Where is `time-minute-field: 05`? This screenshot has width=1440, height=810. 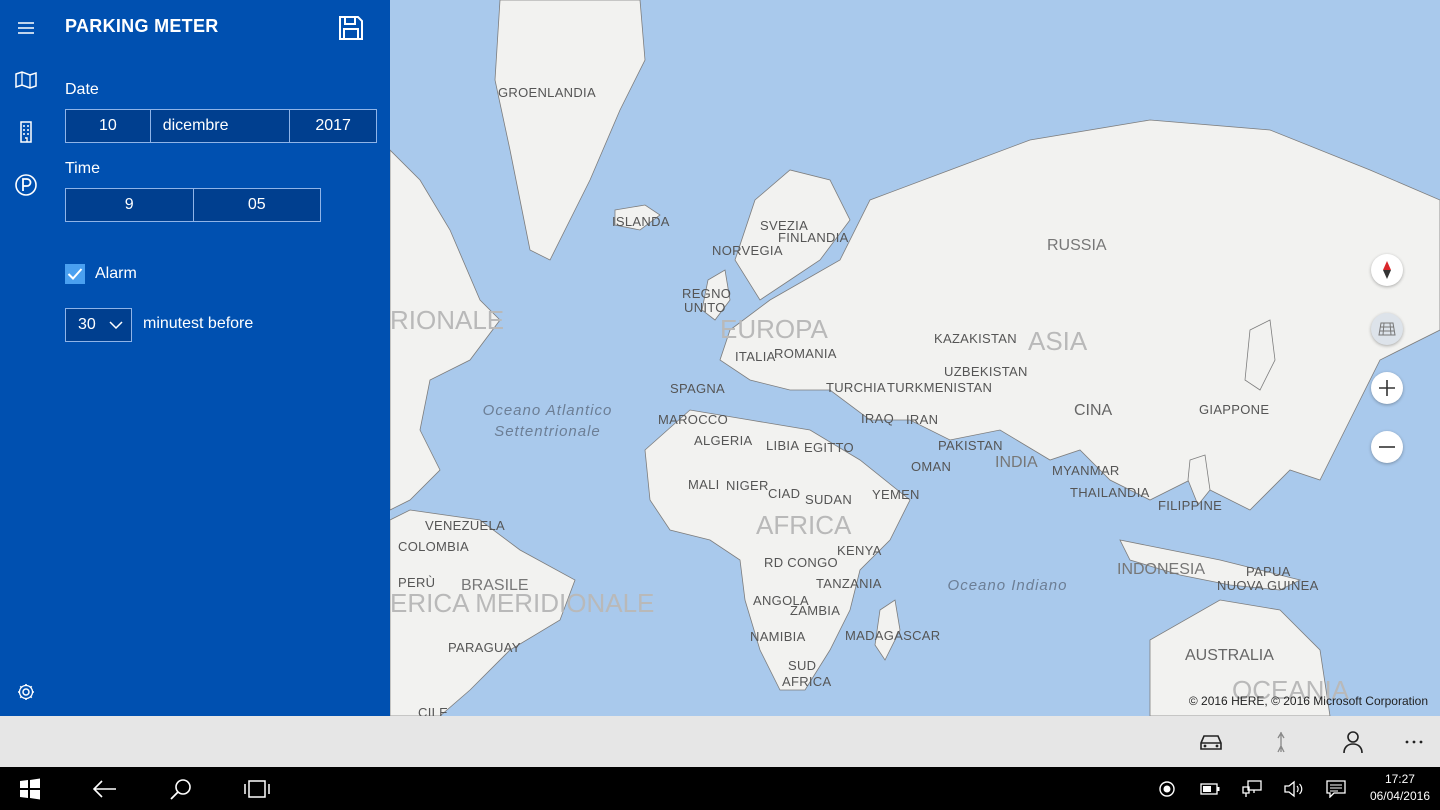 time-minute-field: 05 is located at coordinates (257, 205).